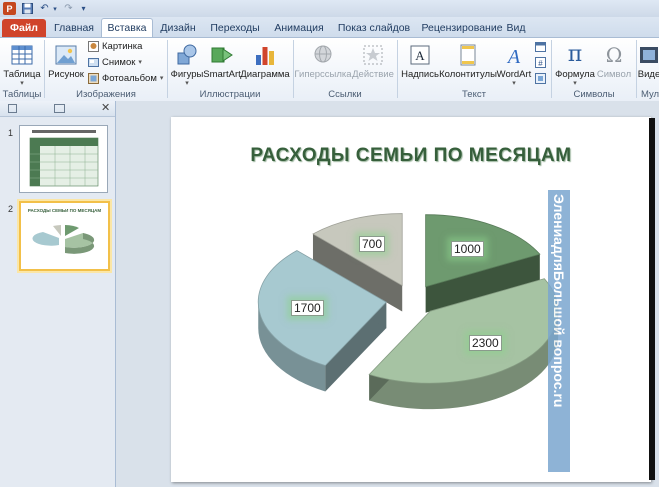 The image size is (659, 487). What do you see at coordinates (372, 244) in the screenshot?
I see `pie-data-label: 700` at bounding box center [372, 244].